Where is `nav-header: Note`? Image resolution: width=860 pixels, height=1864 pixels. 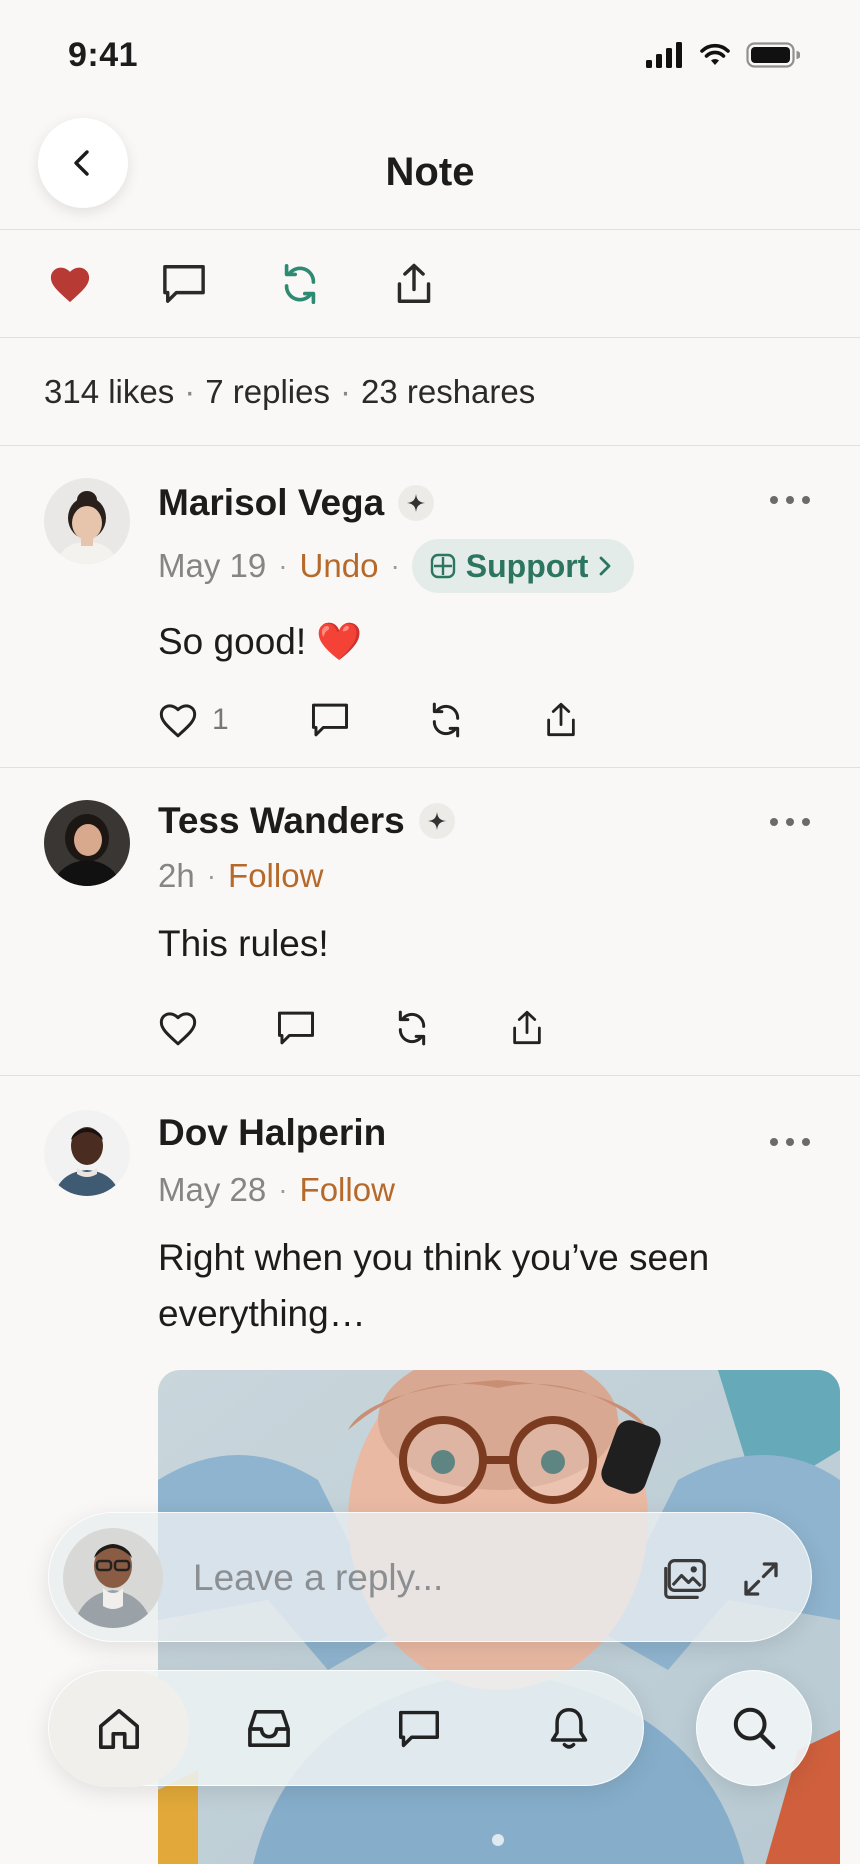 nav-header: Note is located at coordinates (430, 170).